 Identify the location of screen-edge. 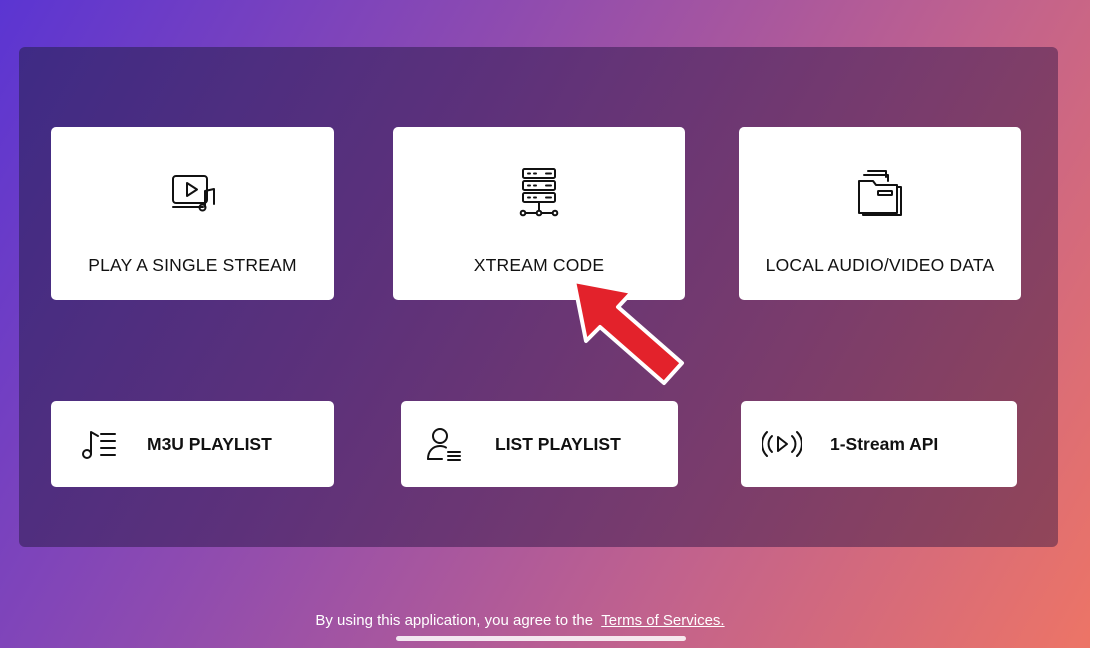
(1096, 324).